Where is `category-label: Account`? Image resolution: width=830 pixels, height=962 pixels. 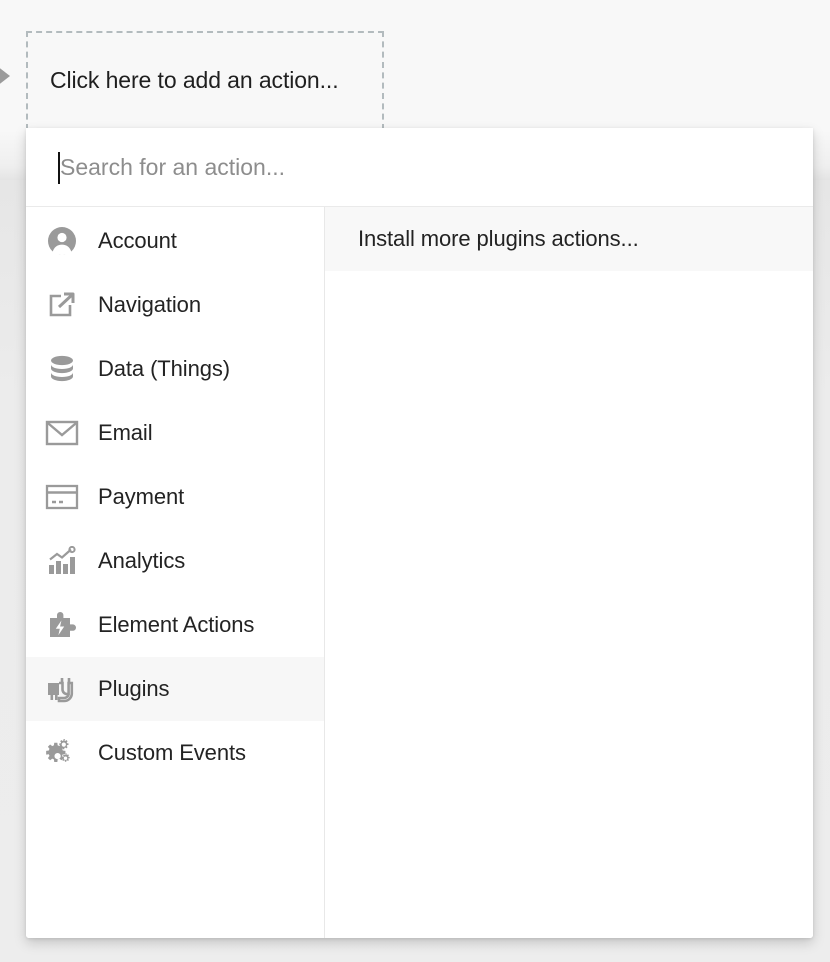 category-label: Account is located at coordinates (137, 240).